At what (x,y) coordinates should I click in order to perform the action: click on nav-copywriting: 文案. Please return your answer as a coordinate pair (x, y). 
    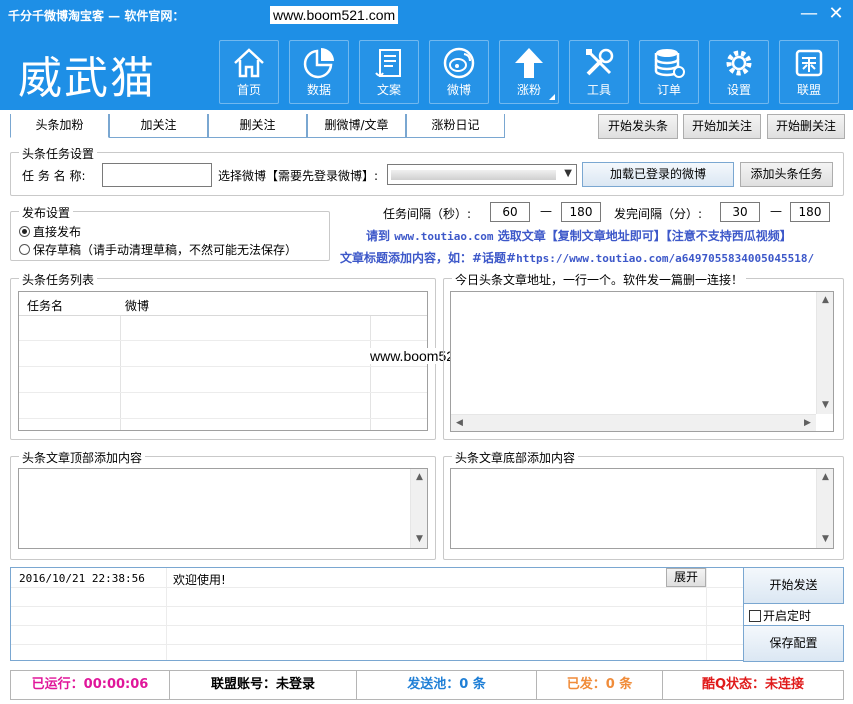
    Looking at the image, I should click on (389, 72).